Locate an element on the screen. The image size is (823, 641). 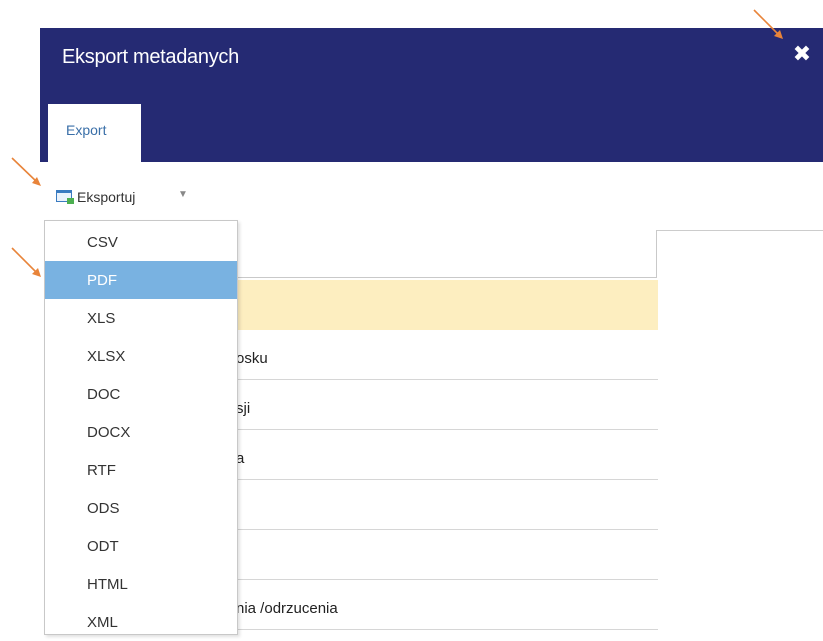
menu-item-rtf: RTF is located at coordinates (141, 470).